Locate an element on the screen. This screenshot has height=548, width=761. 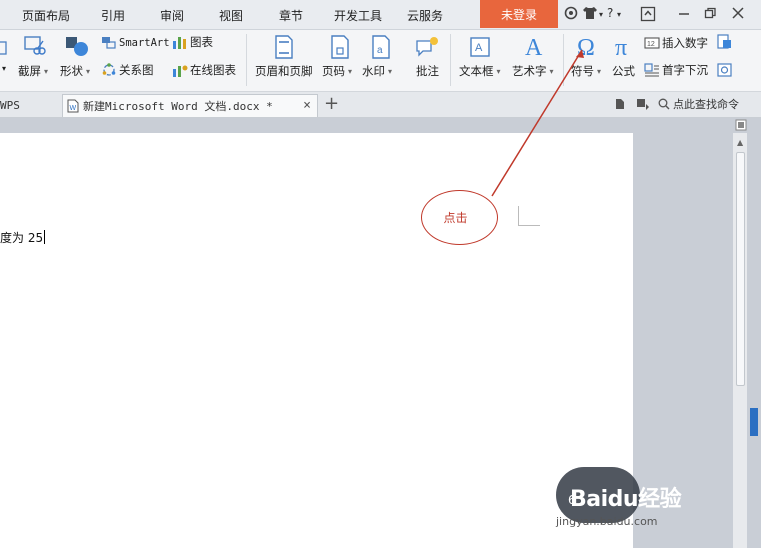
symbol-label: 符号 is located at coordinates (582, 71).